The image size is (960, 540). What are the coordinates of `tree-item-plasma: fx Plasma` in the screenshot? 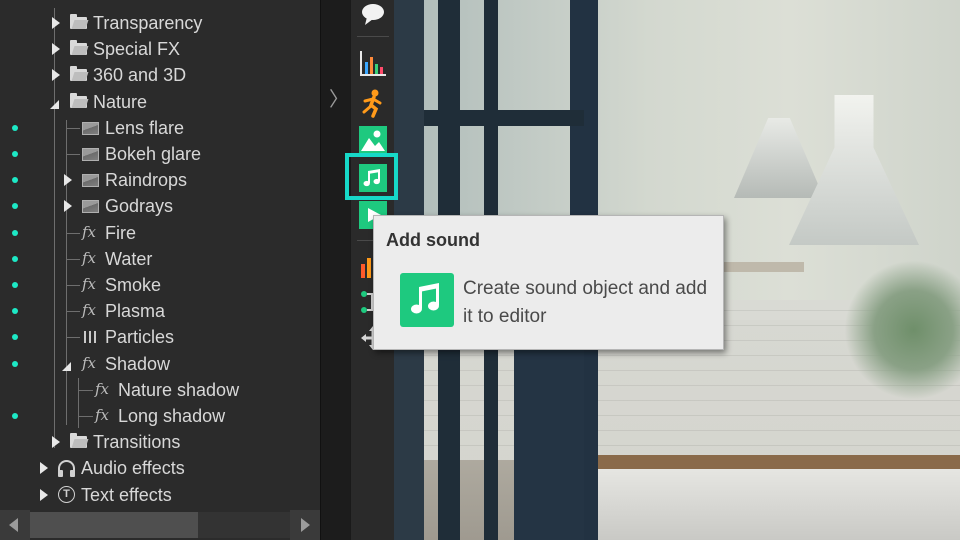 It's located at (145, 311).